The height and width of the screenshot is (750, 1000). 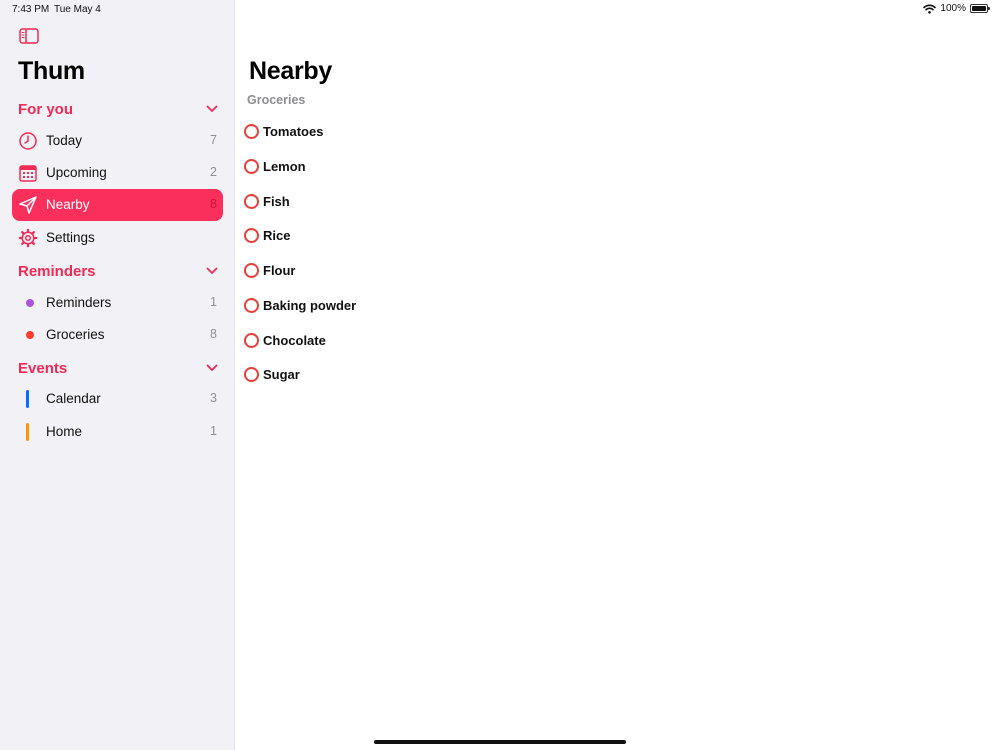 I want to click on sidebar-item-label: Reminders, so click(x=79, y=302).